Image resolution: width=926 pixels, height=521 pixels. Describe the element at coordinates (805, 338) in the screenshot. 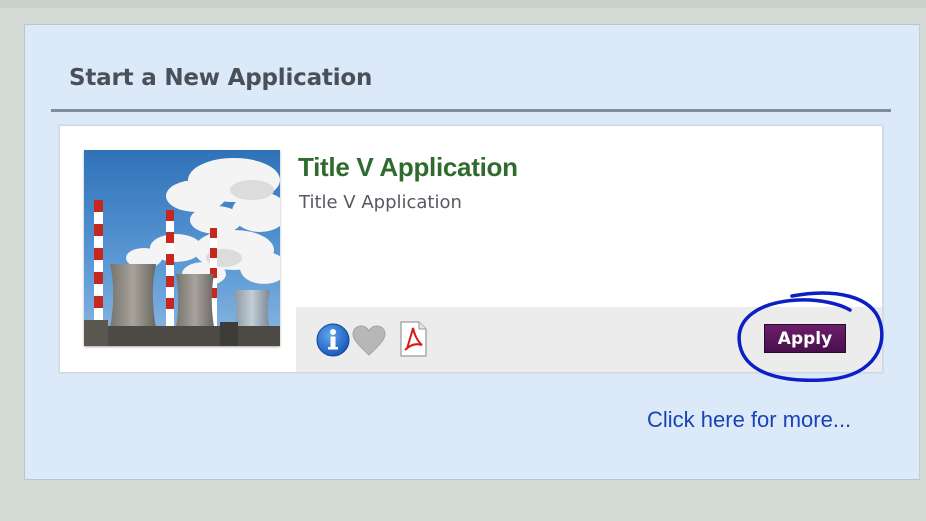

I see `apply-button: Apply` at that location.